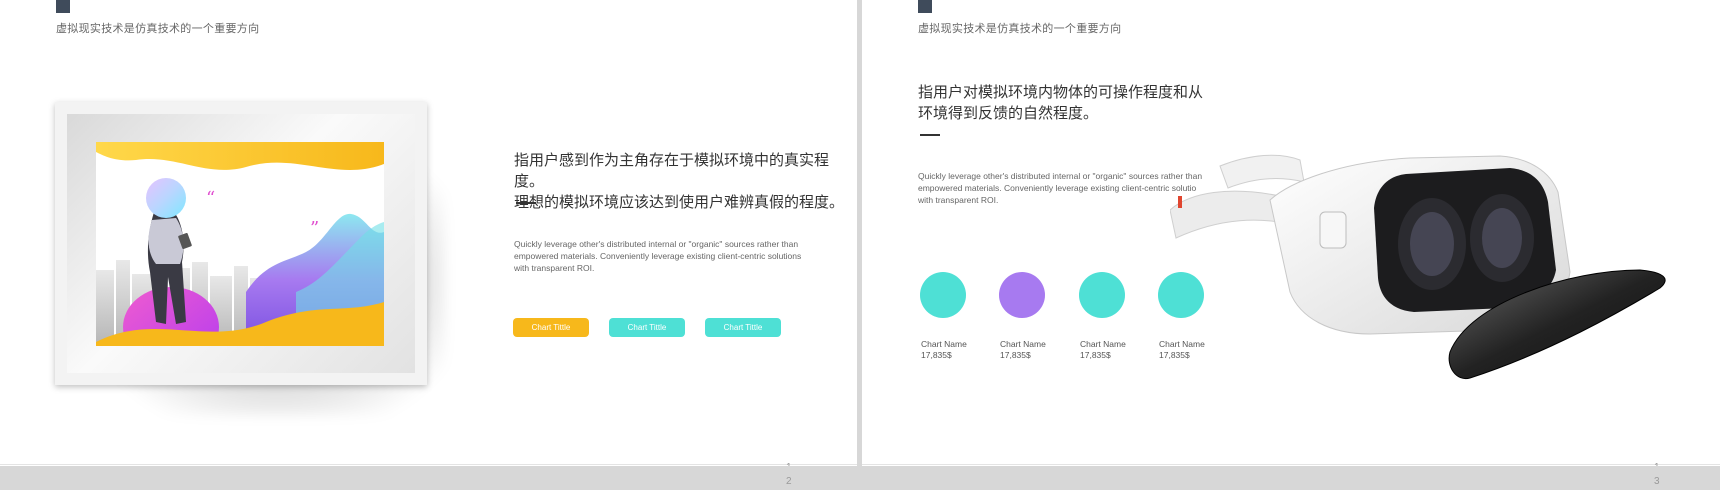  I want to click on picture-frame: “ ”, so click(241, 243).